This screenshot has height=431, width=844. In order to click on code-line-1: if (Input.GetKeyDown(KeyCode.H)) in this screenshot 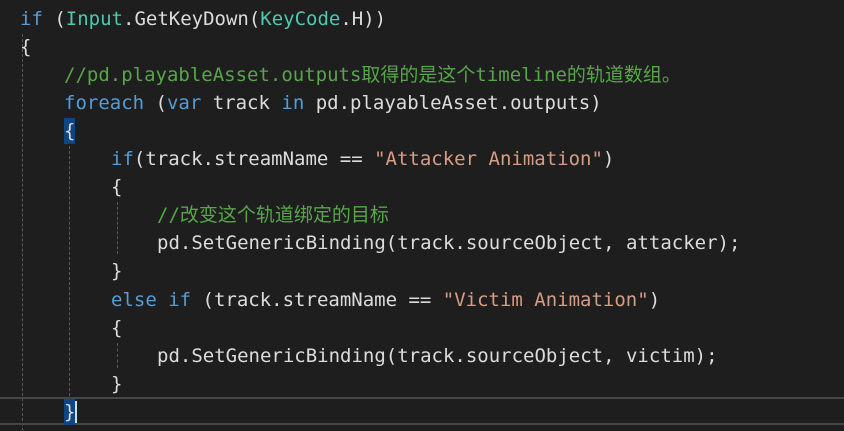, I will do `click(203, 19)`.